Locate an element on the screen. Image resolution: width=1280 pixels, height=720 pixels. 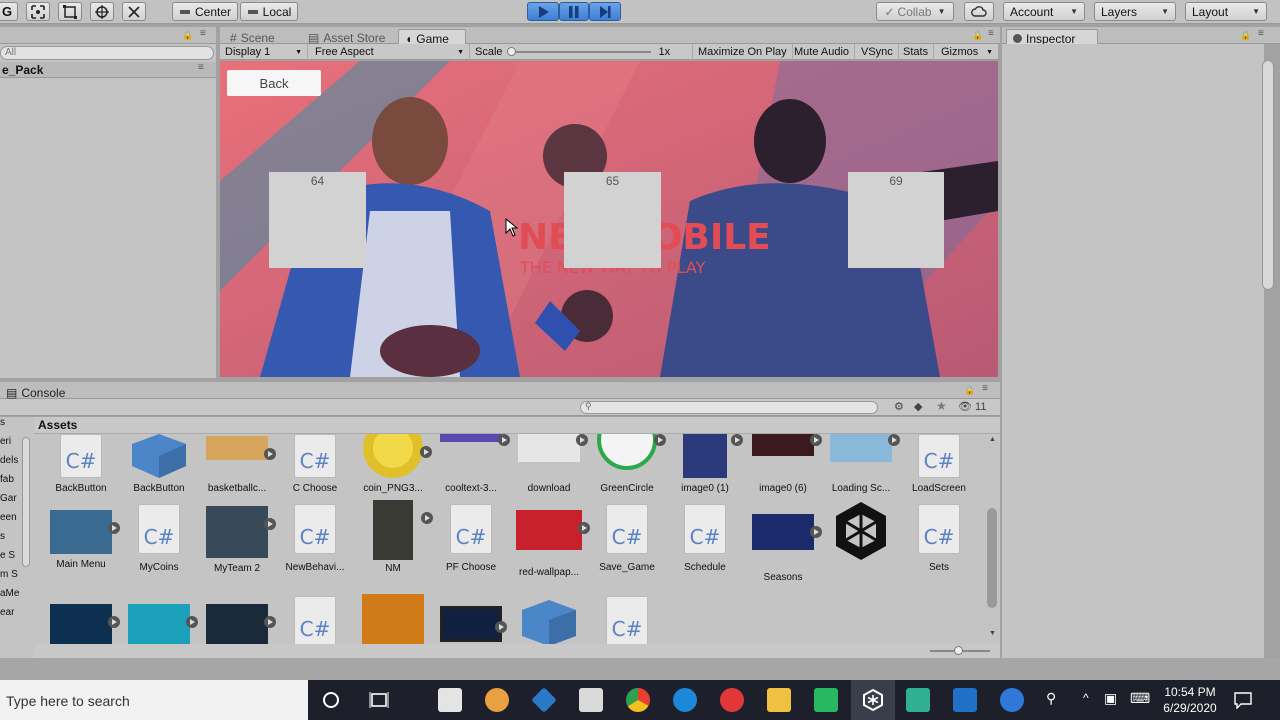
team-panel-65: 65 is located at coordinates (612, 220).